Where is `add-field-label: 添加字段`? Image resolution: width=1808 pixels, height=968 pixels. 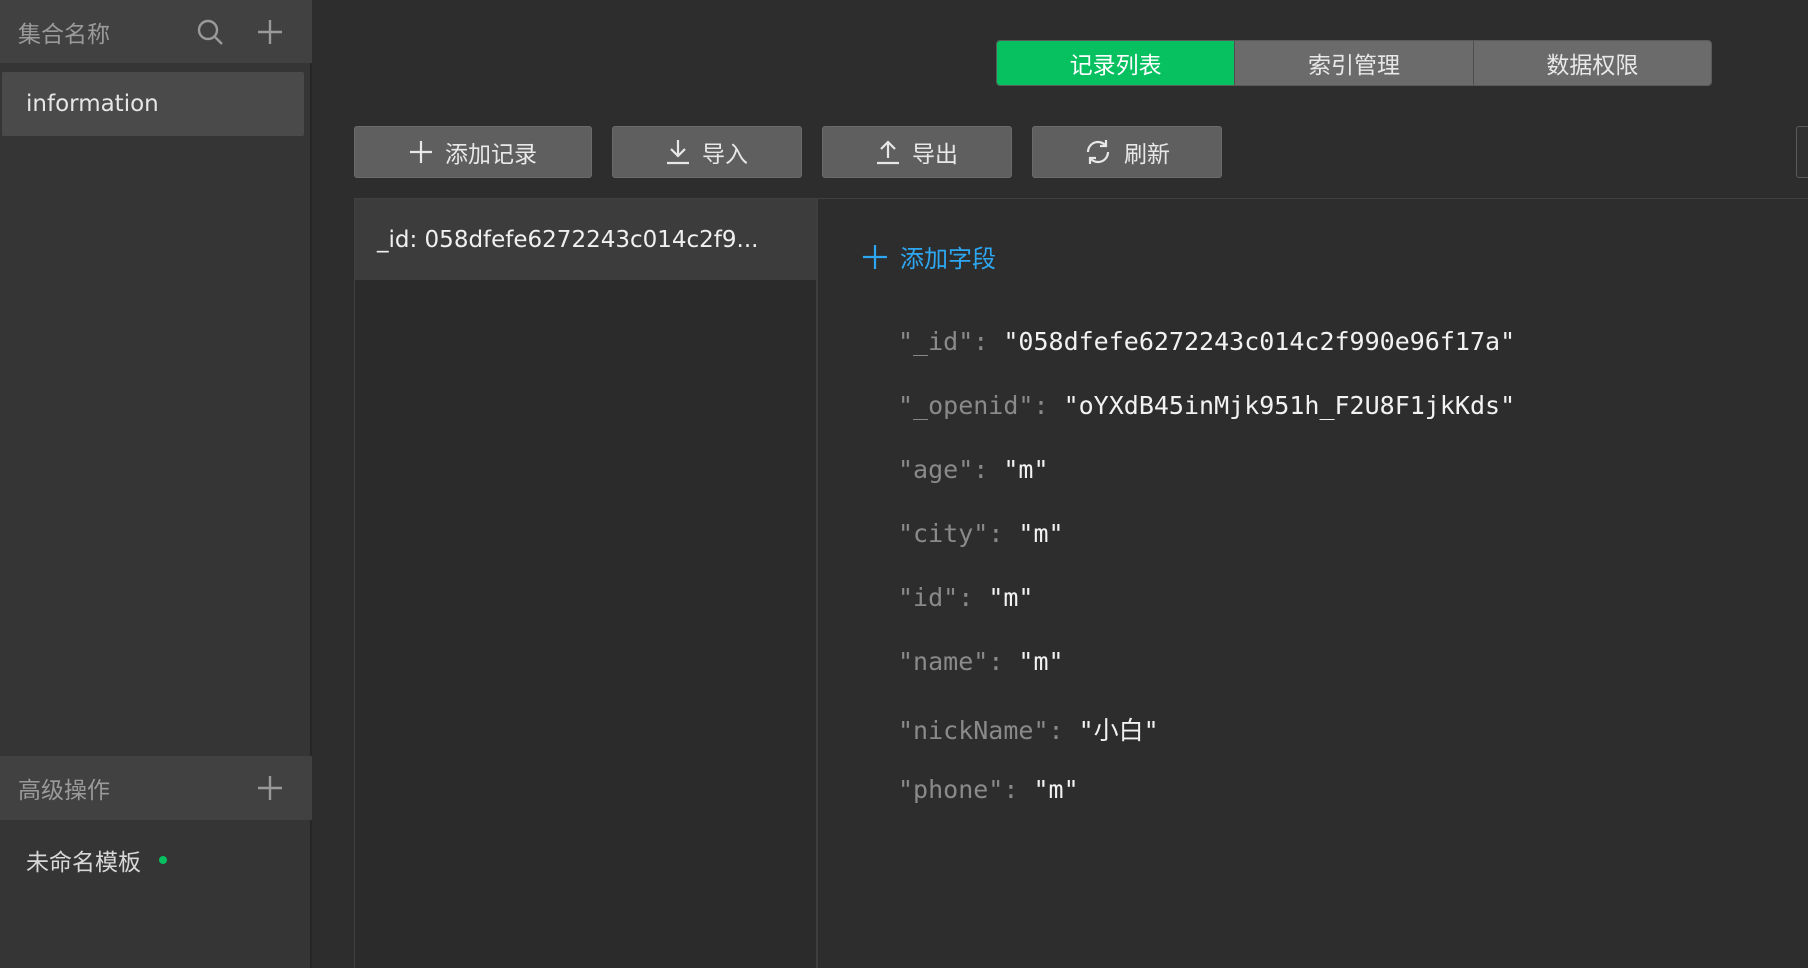
add-field-label: 添加字段 is located at coordinates (948, 259).